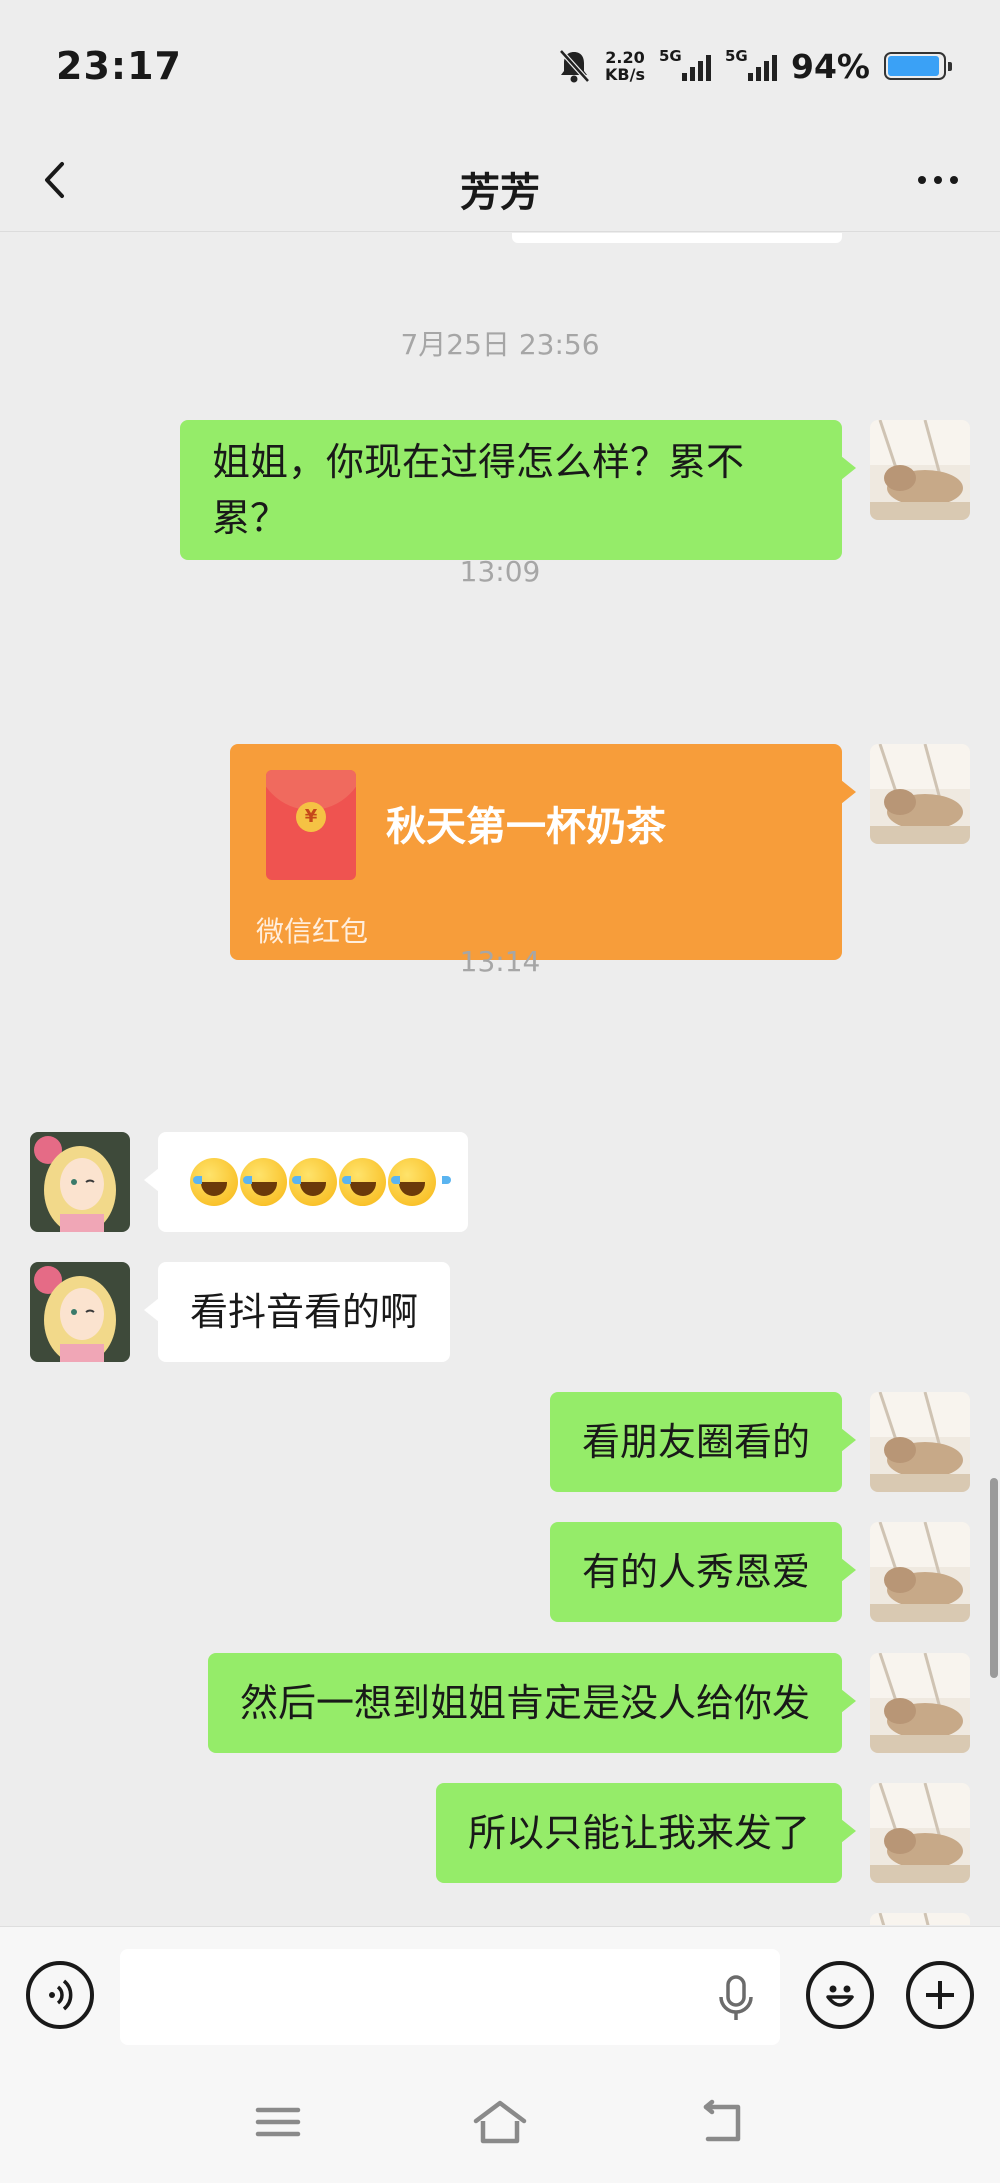  What do you see at coordinates (119, 66) in the screenshot?
I see `status-time: 23:17` at bounding box center [119, 66].